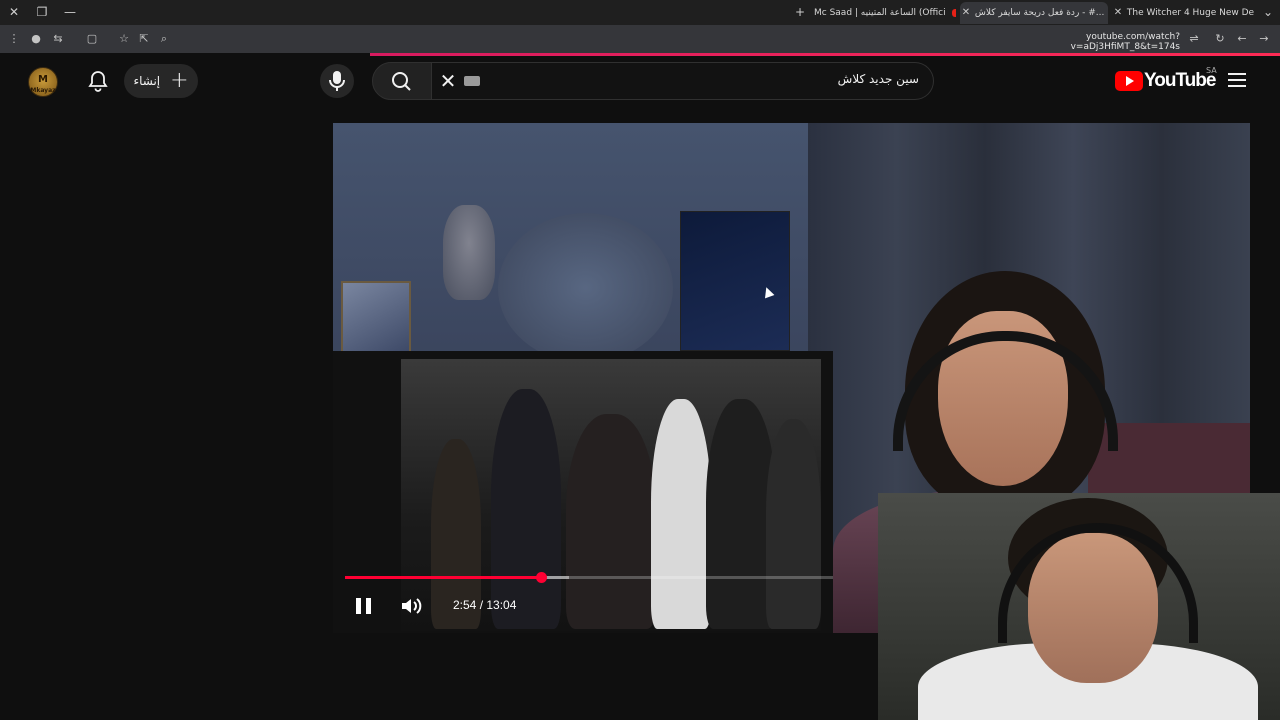 The image size is (1280, 720). I want to click on pause-button, so click(364, 606).